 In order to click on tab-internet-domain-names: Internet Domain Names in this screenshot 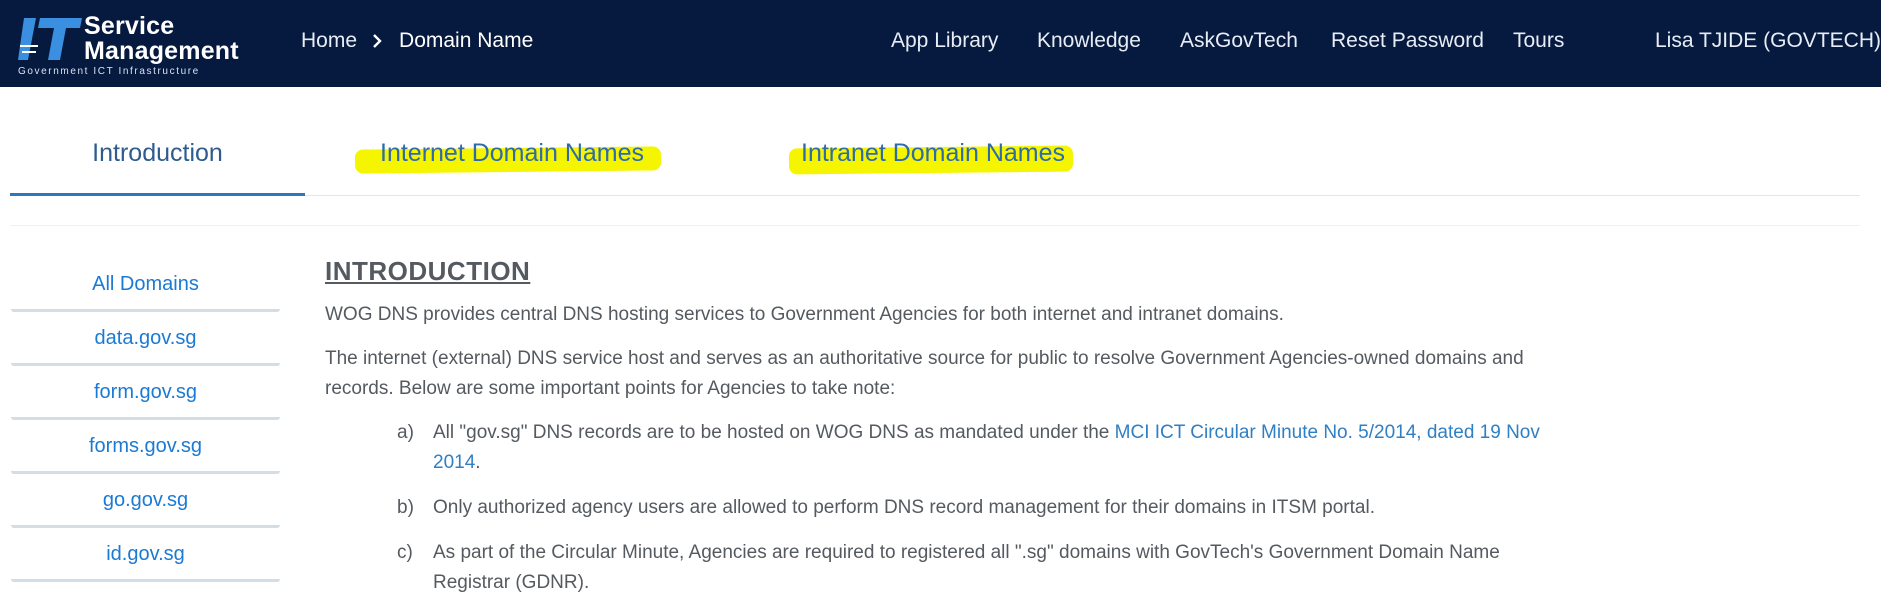, I will do `click(512, 153)`.